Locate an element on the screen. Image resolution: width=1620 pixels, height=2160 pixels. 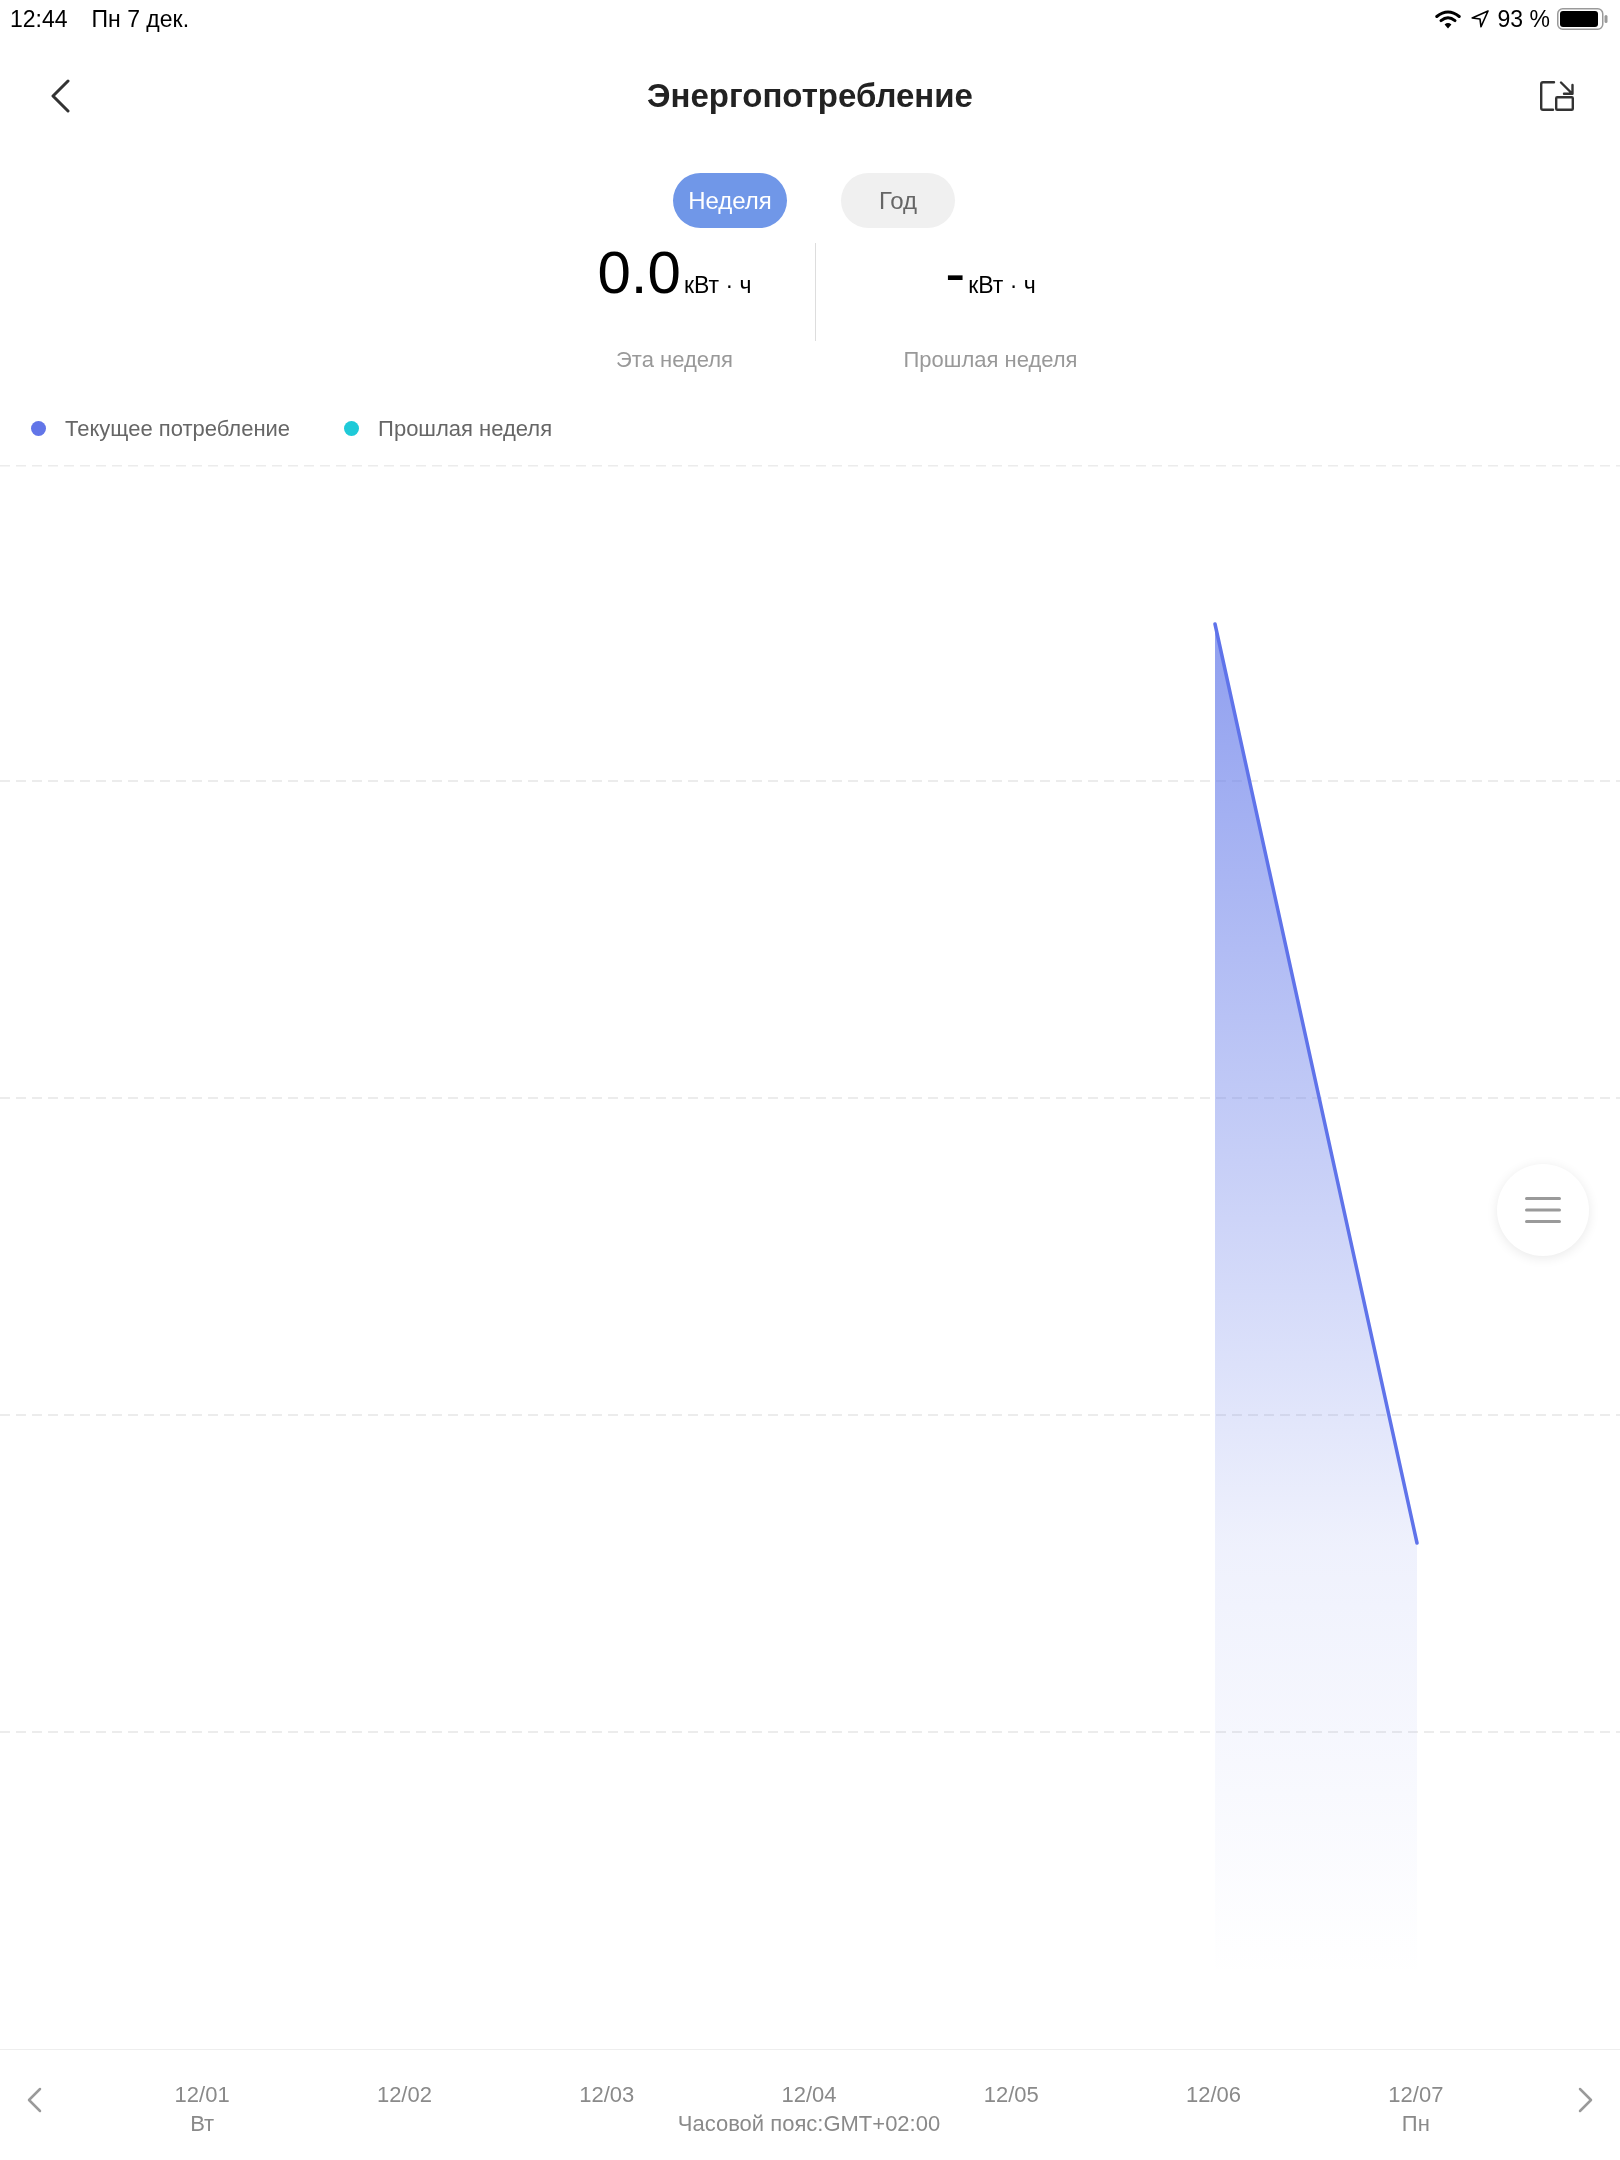
menu-icon is located at coordinates (1543, 1210).